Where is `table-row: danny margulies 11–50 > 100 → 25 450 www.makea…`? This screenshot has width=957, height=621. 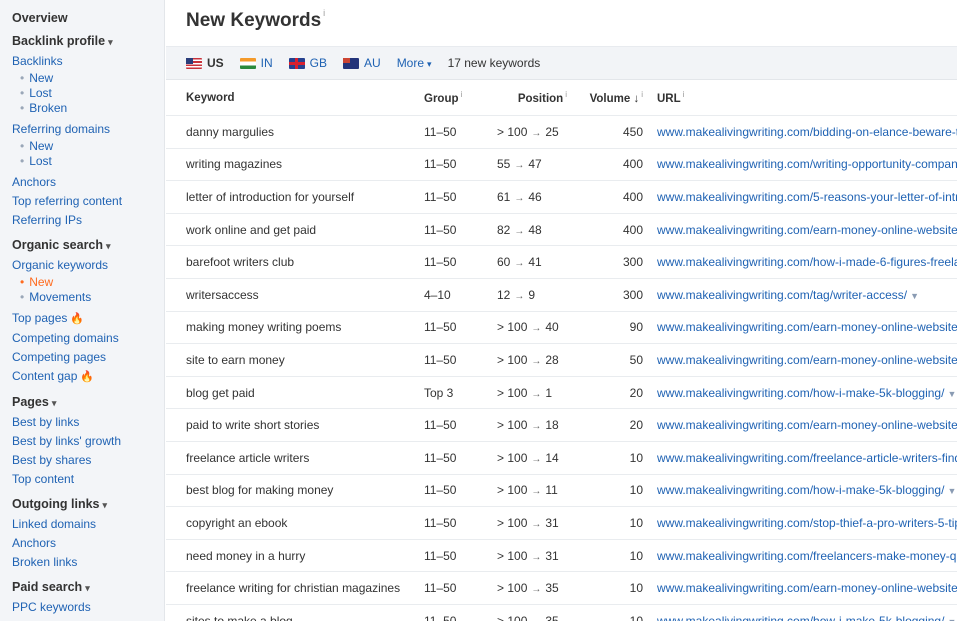 table-row: danny margulies 11–50 > 100 → 25 450 www.makea… is located at coordinates (561, 132).